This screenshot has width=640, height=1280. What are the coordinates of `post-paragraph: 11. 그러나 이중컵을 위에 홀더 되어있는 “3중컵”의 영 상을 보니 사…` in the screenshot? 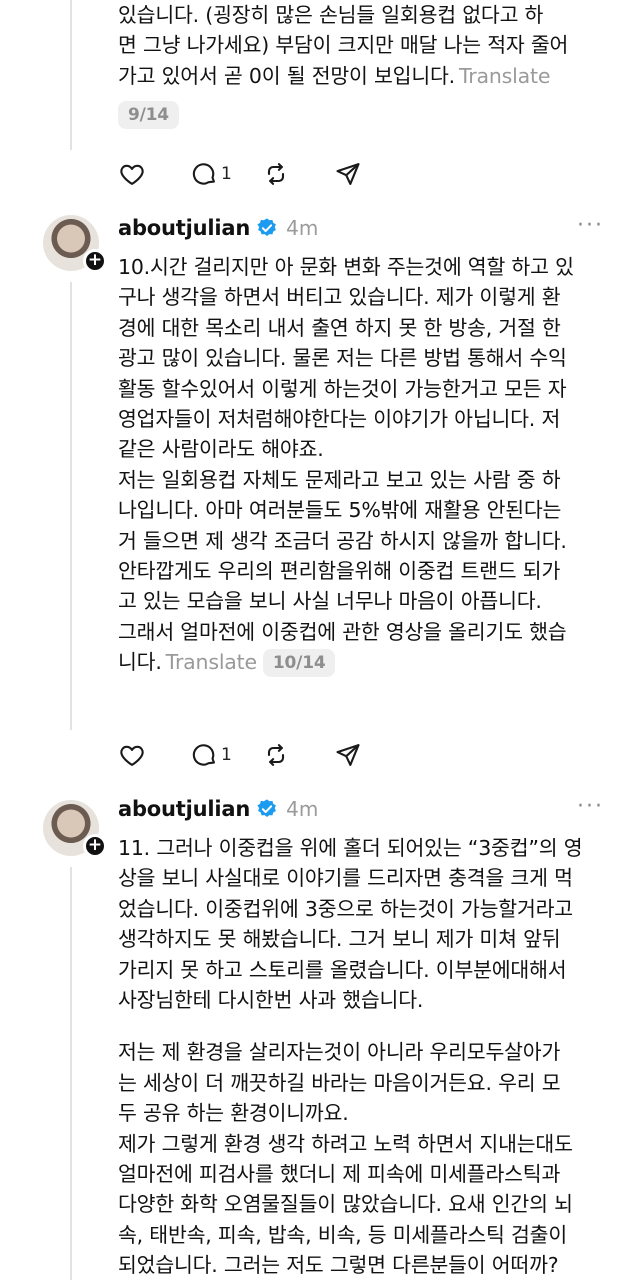 It's located at (350, 924).